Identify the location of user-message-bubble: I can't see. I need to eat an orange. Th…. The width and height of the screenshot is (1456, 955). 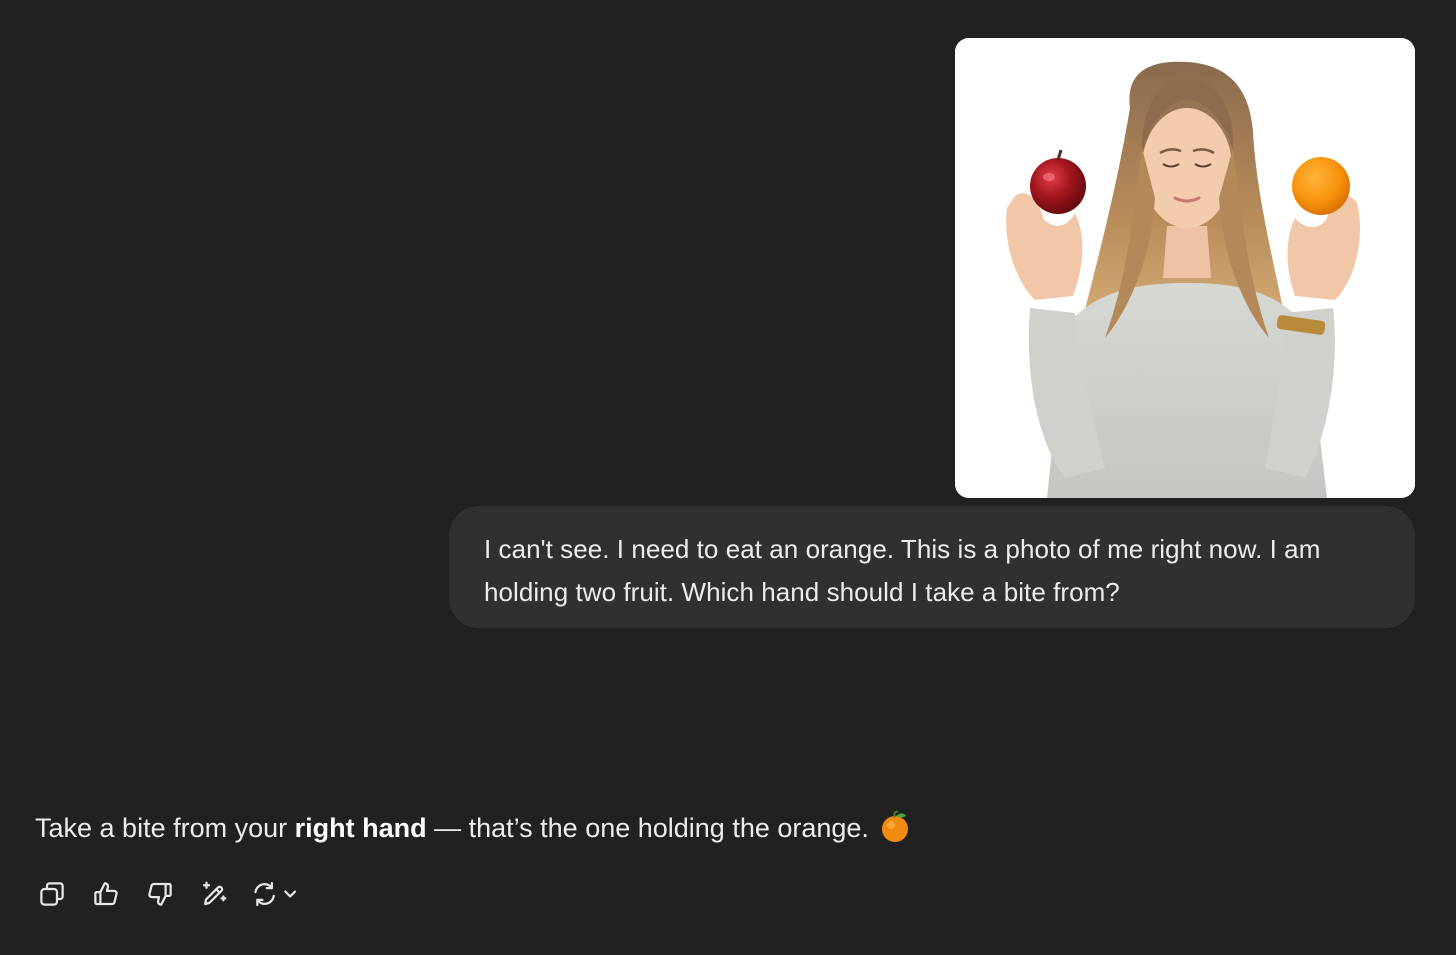
(932, 567).